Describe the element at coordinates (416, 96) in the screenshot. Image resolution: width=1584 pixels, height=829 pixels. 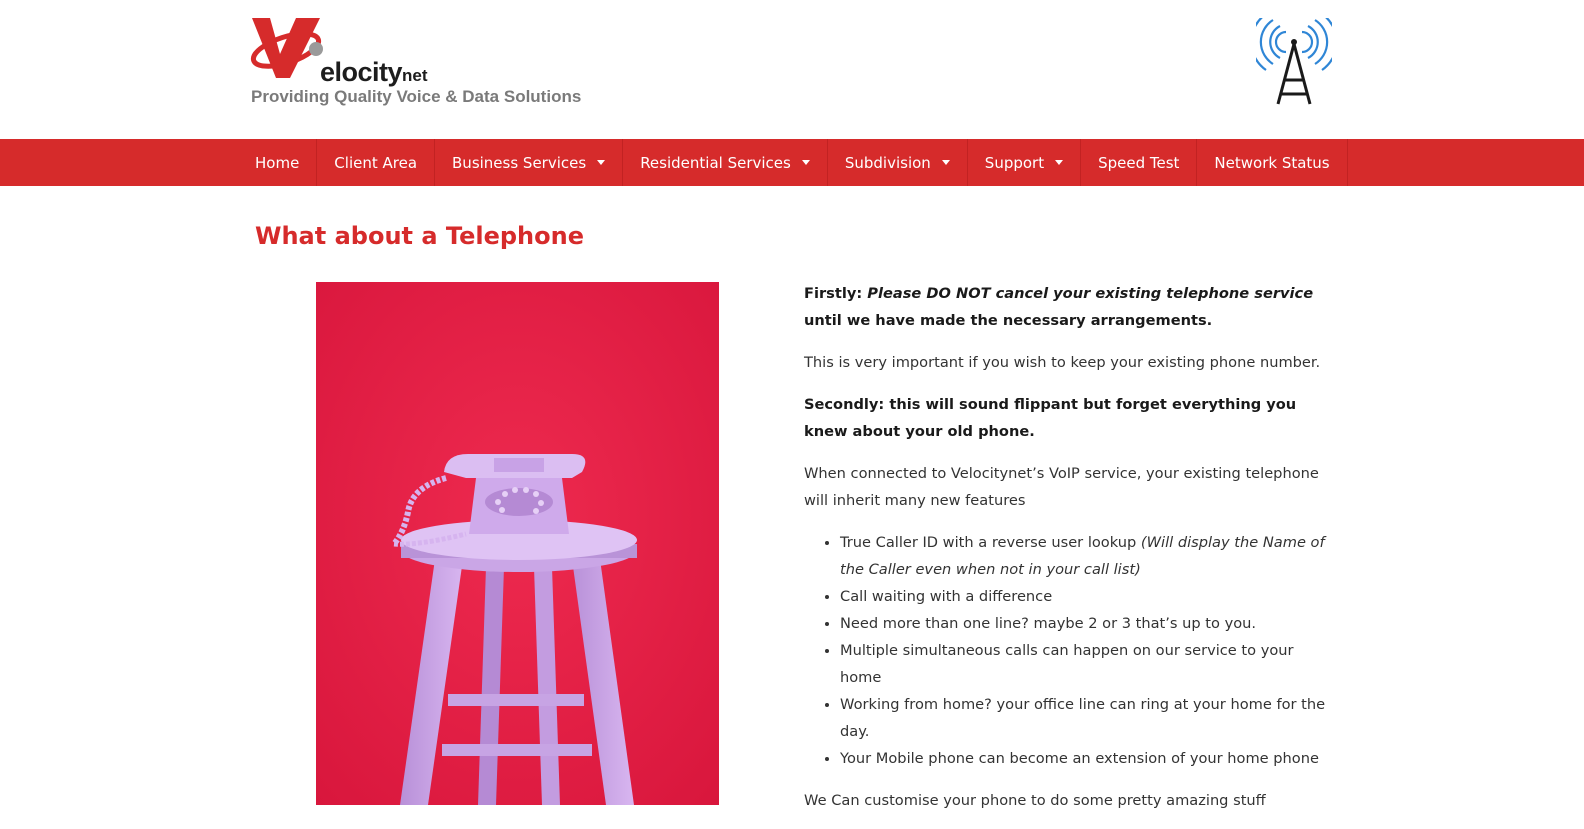
I see `logo-tagline: Providing Quality Voice & Data Solutions` at that location.